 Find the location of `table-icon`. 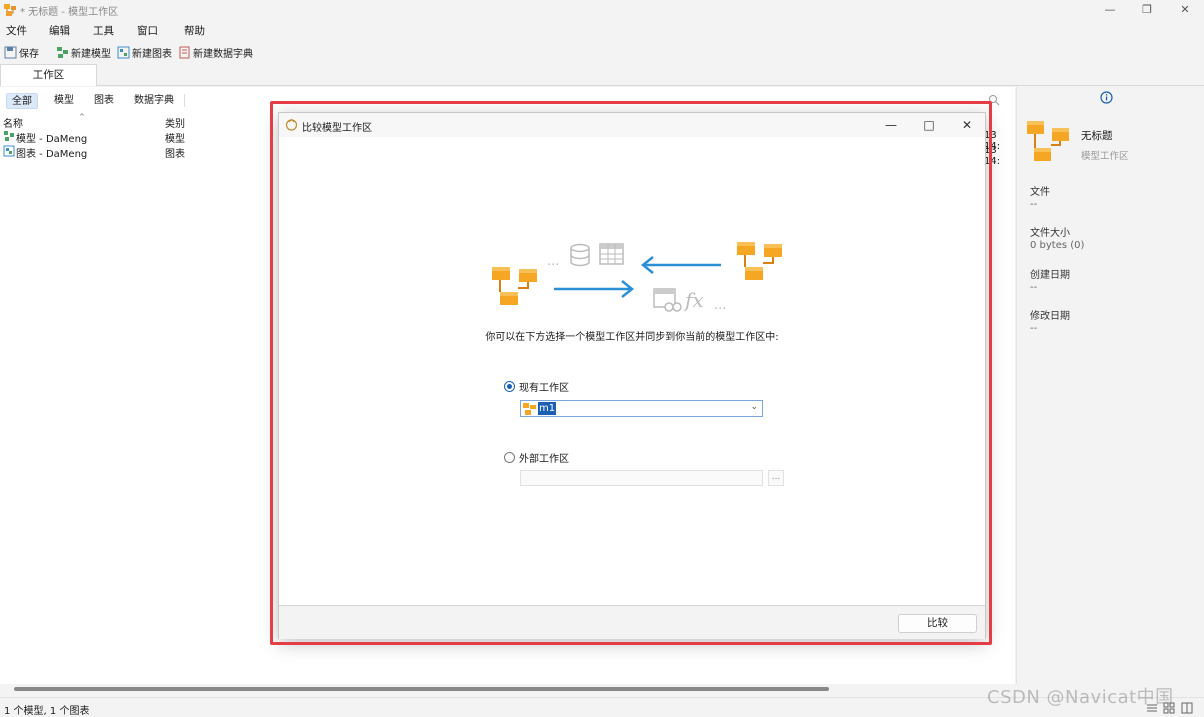

table-icon is located at coordinates (611, 254).